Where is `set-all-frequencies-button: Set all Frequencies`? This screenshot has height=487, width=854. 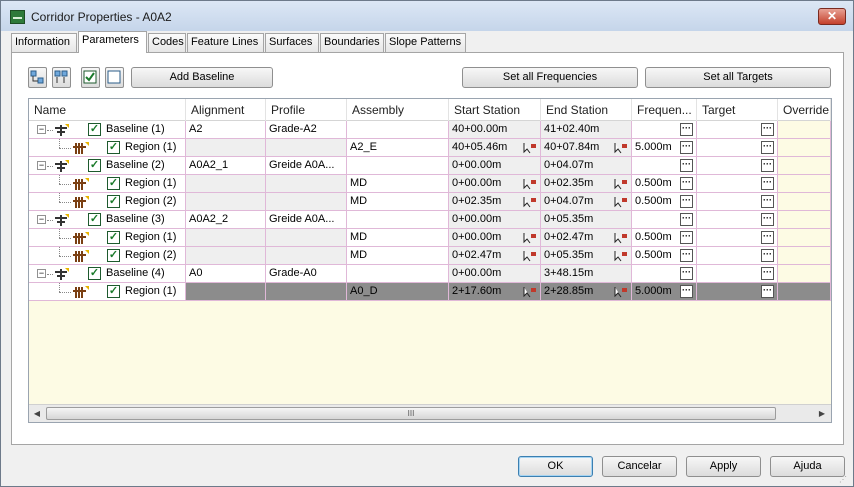
set-all-frequencies-button: Set all Frequencies is located at coordinates (550, 77).